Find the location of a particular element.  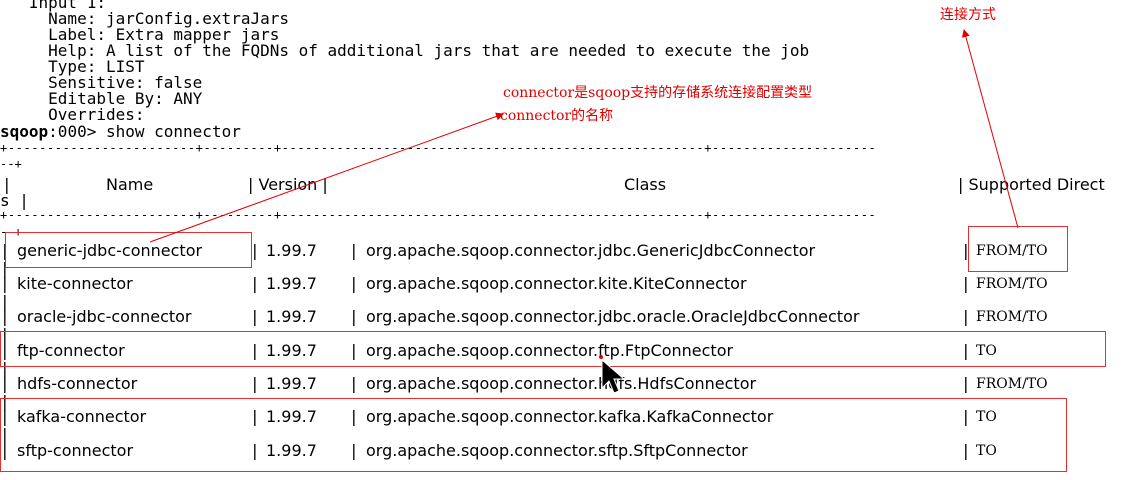

arrow-to-connector-name is located at coordinates (326, 177).